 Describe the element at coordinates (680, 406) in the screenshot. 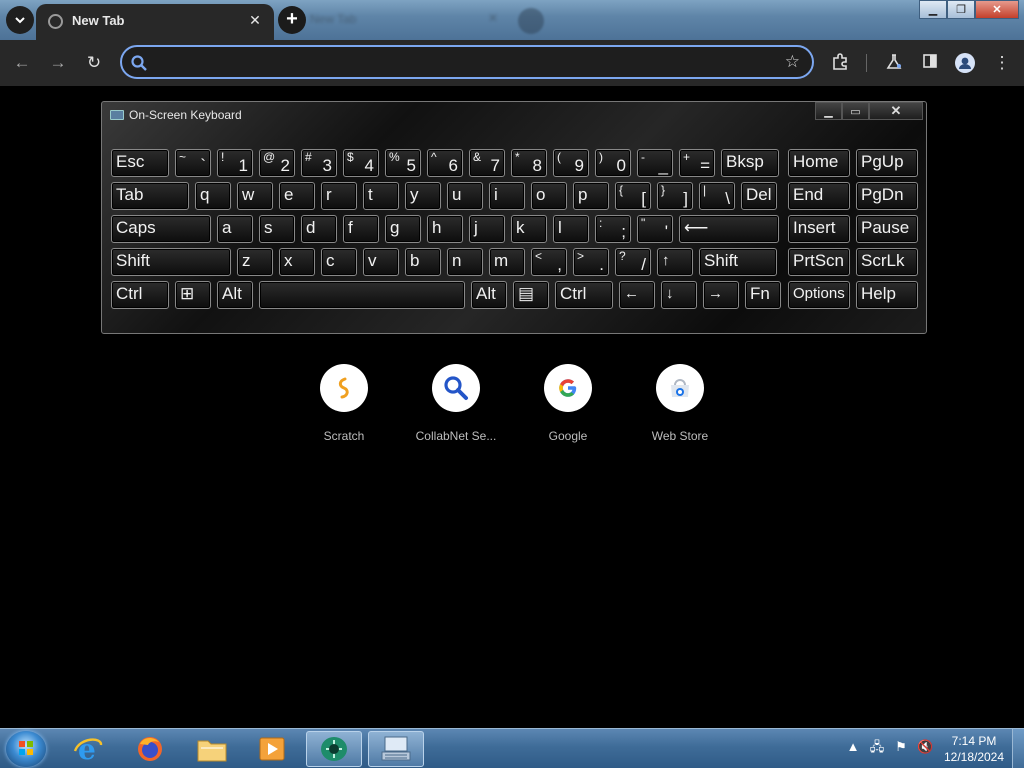

I see `shortcut-web-store: Web Store` at that location.